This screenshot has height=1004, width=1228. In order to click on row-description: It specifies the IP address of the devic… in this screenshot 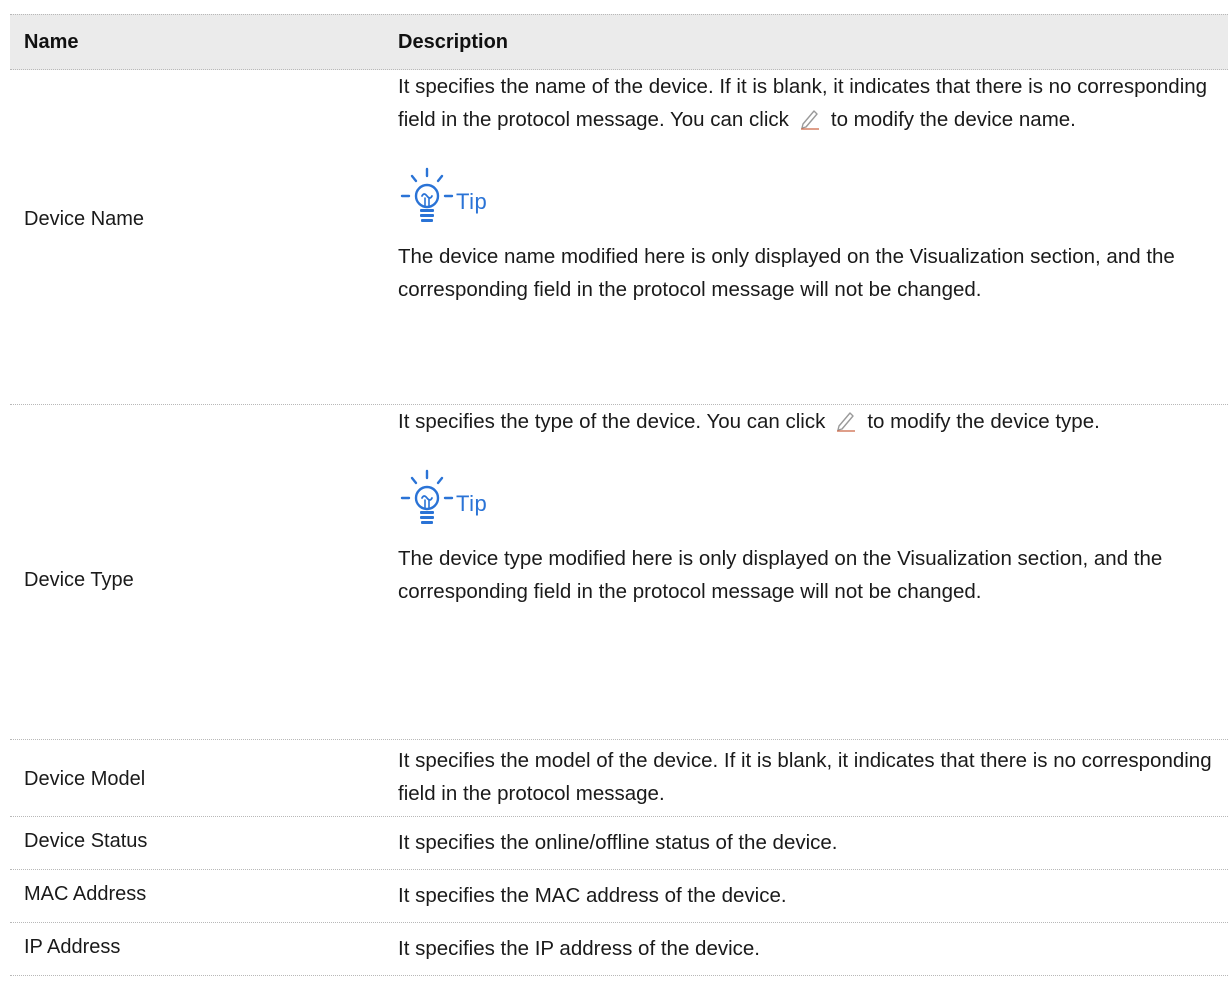, I will do `click(579, 948)`.